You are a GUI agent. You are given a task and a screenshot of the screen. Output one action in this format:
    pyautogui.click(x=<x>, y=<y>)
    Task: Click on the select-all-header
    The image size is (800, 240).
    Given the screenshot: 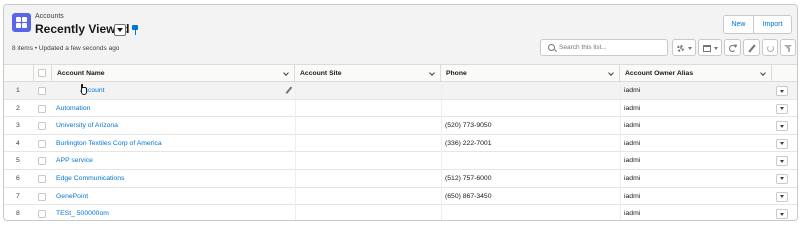 What is the action you would take?
    pyautogui.click(x=43, y=73)
    